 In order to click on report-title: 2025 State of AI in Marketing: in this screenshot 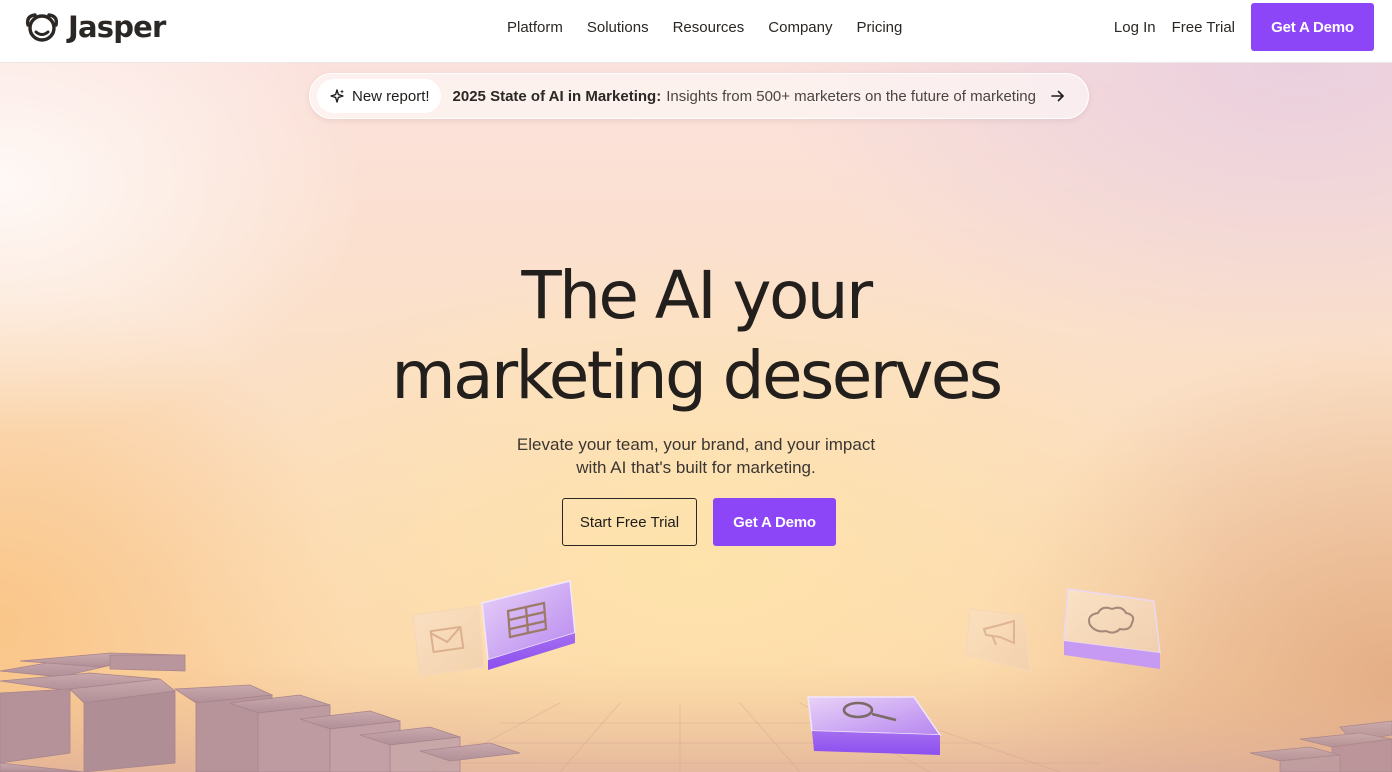, I will do `click(557, 96)`.